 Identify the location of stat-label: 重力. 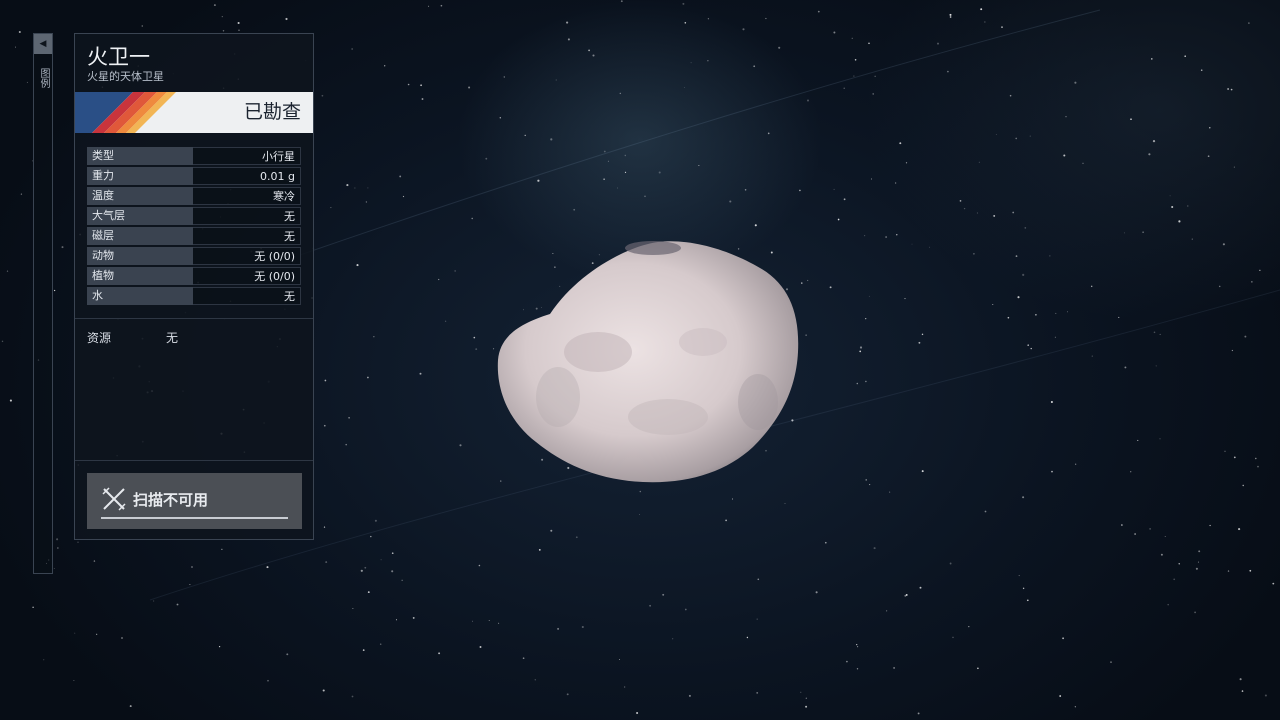
(140, 176).